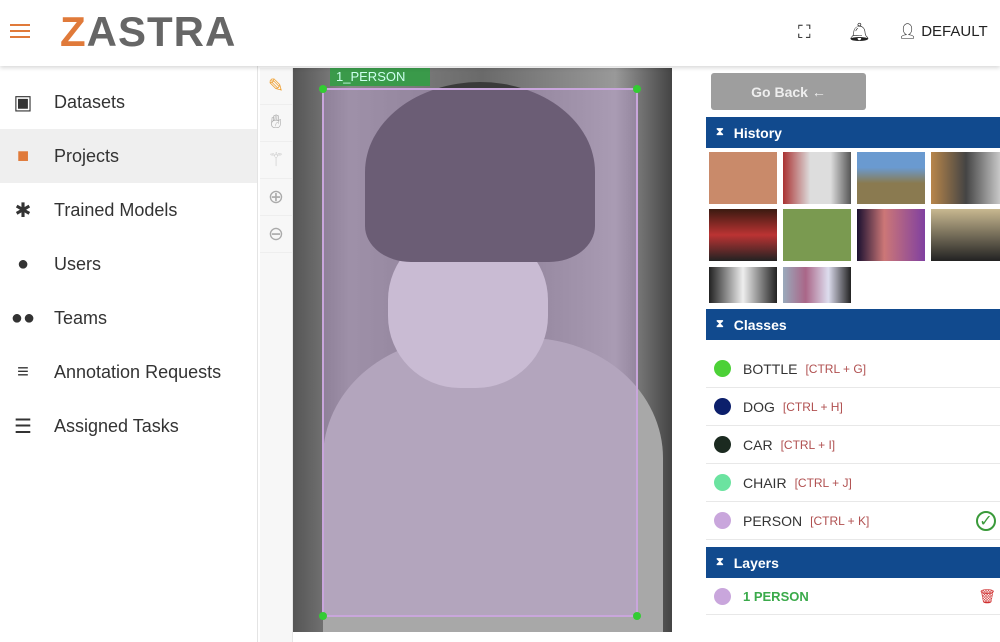 The width and height of the screenshot is (1000, 642). What do you see at coordinates (954, 31) in the screenshot?
I see `user-name: DEFAULT` at bounding box center [954, 31].